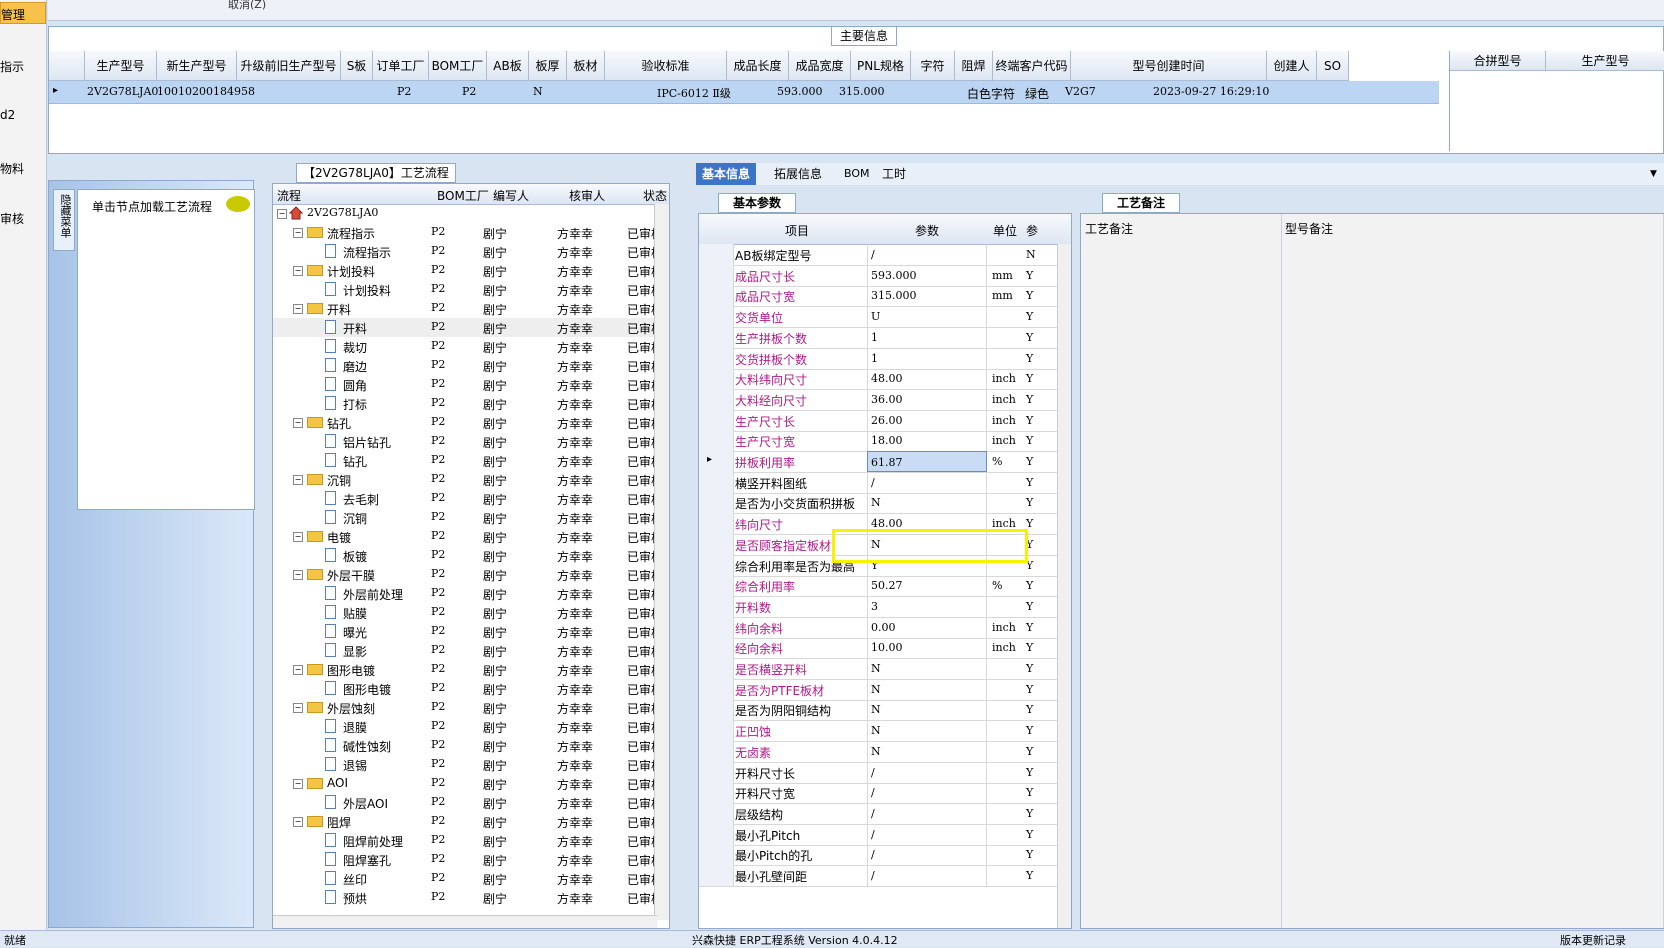 Image resolution: width=1664 pixels, height=948 pixels. What do you see at coordinates (1032, 66) in the screenshot?
I see `main-col-header: 终端客户代码` at bounding box center [1032, 66].